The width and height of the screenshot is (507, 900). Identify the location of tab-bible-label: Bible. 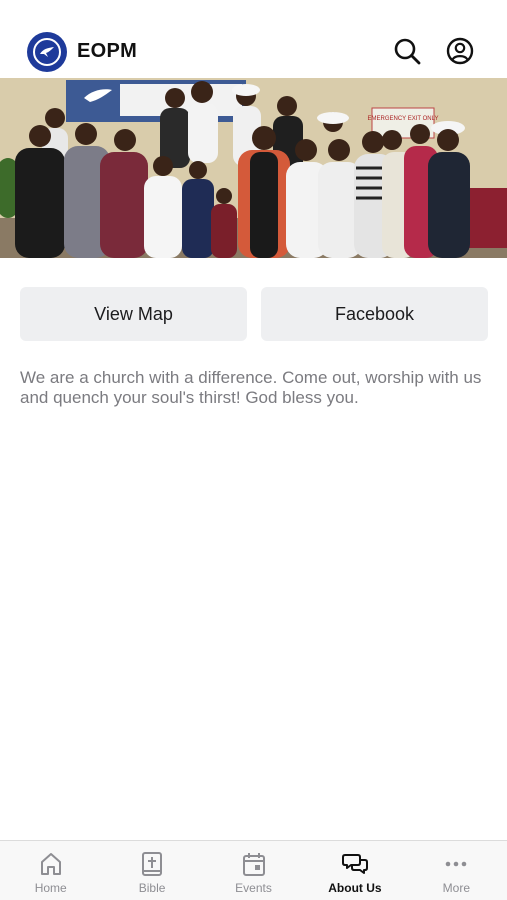
(152, 888).